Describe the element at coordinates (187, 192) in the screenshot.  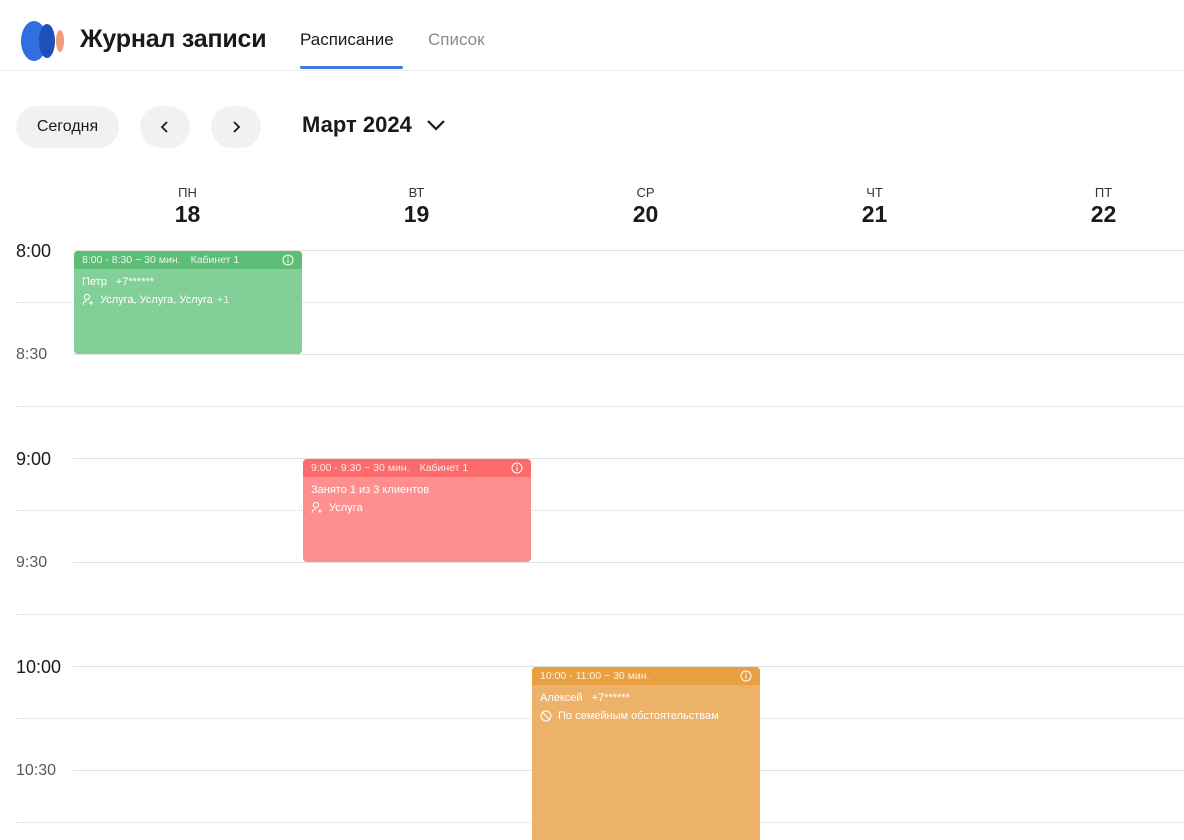
I see `day-name: ПН` at that location.